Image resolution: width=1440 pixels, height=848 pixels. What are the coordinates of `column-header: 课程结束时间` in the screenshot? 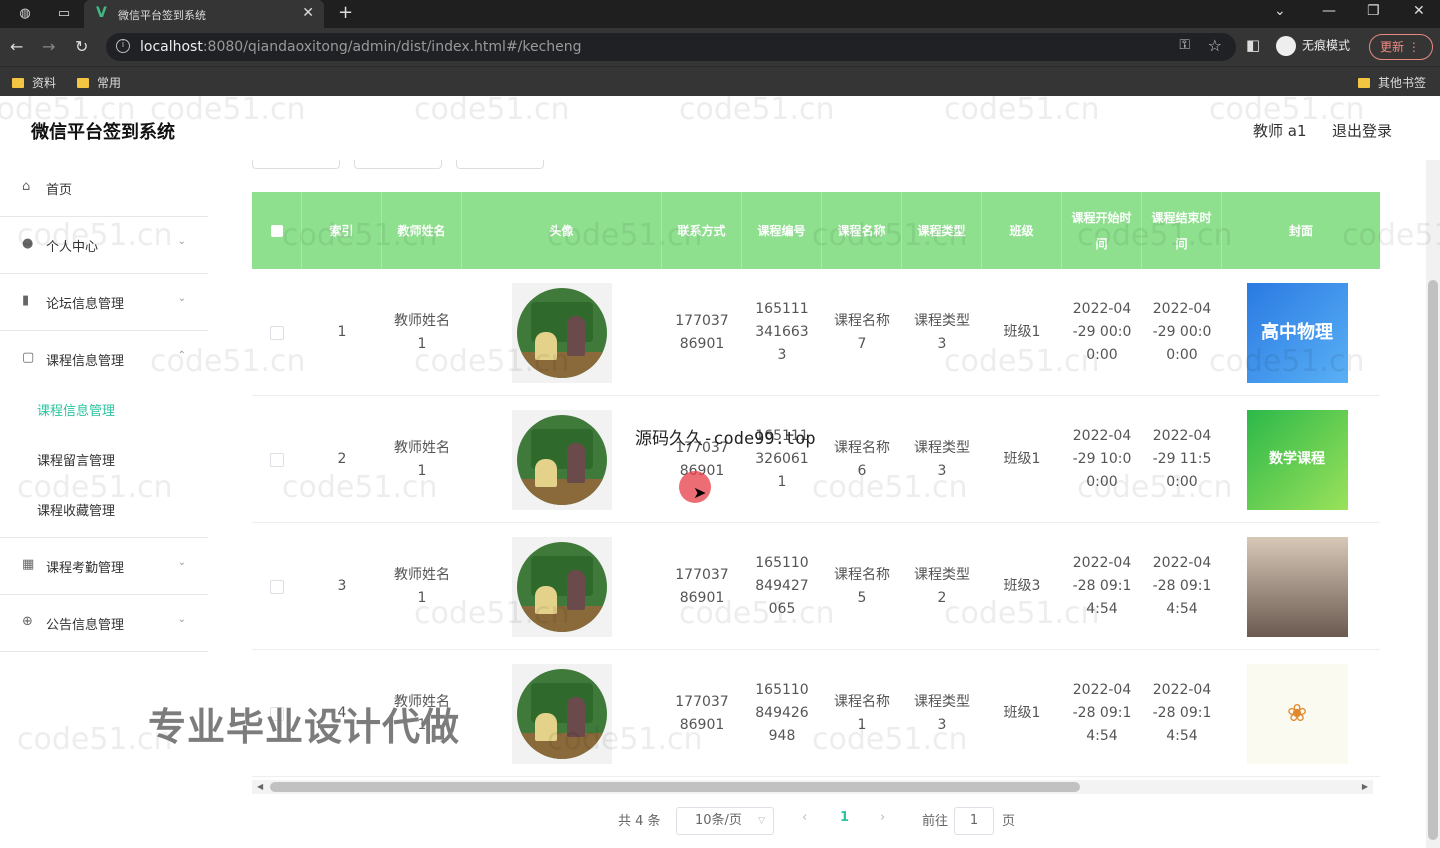 It's located at (1182, 230).